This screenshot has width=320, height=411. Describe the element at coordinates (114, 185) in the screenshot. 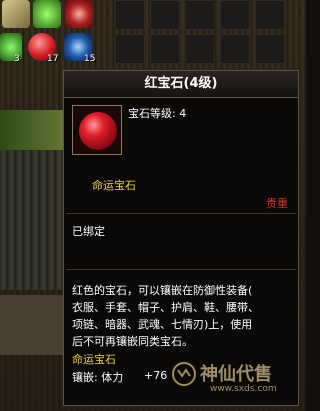

I see `gem-category: 命运宝石` at that location.